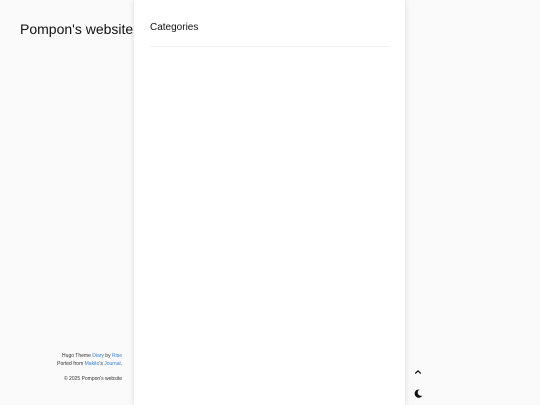 The width and height of the screenshot is (540, 405). I want to click on footer-ported-line: Ported from Makito's Journal., so click(89, 364).